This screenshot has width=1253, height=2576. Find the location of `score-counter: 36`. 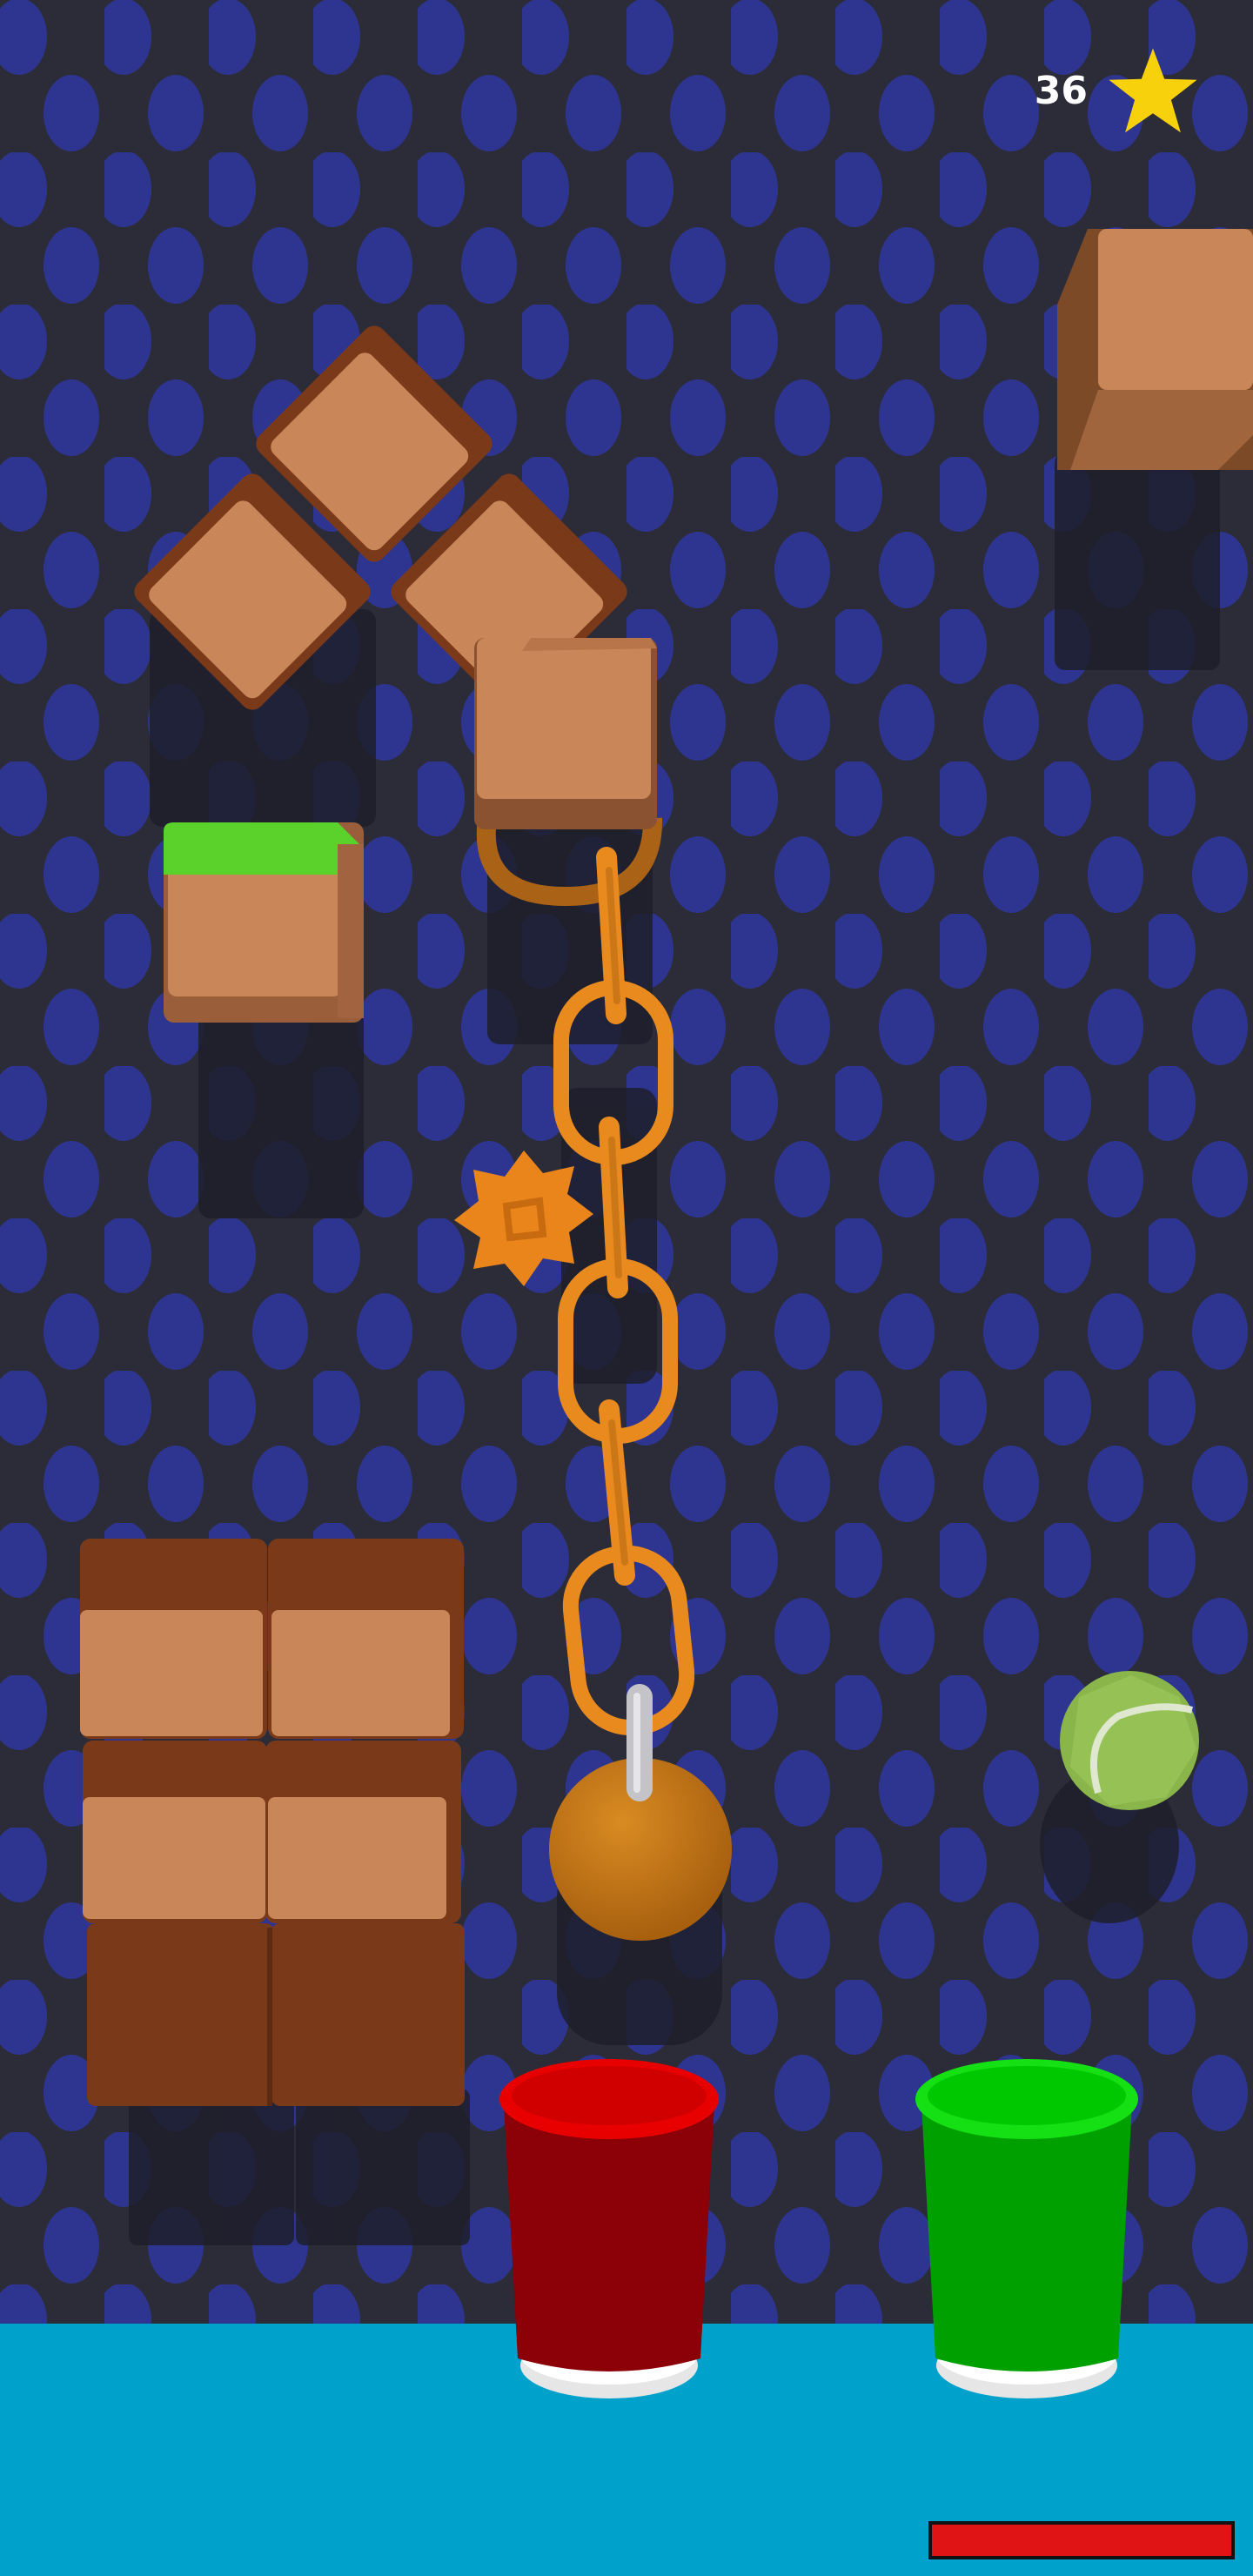

score-counter: 36 is located at coordinates (1061, 91).